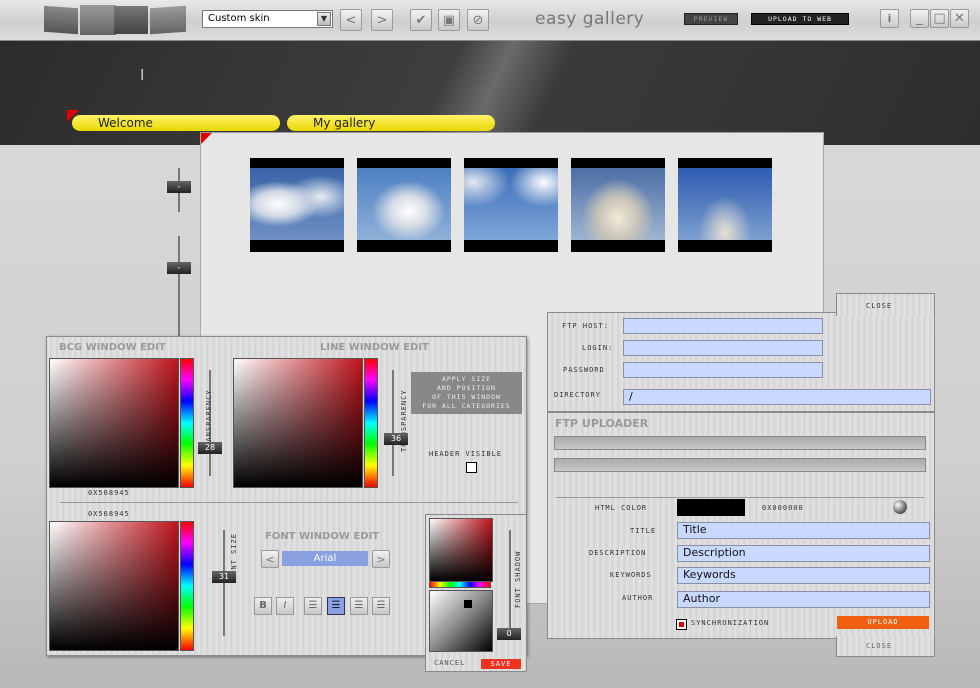 The width and height of the screenshot is (980, 688). What do you see at coordinates (298, 423) in the screenshot?
I see `line-color-picker` at bounding box center [298, 423].